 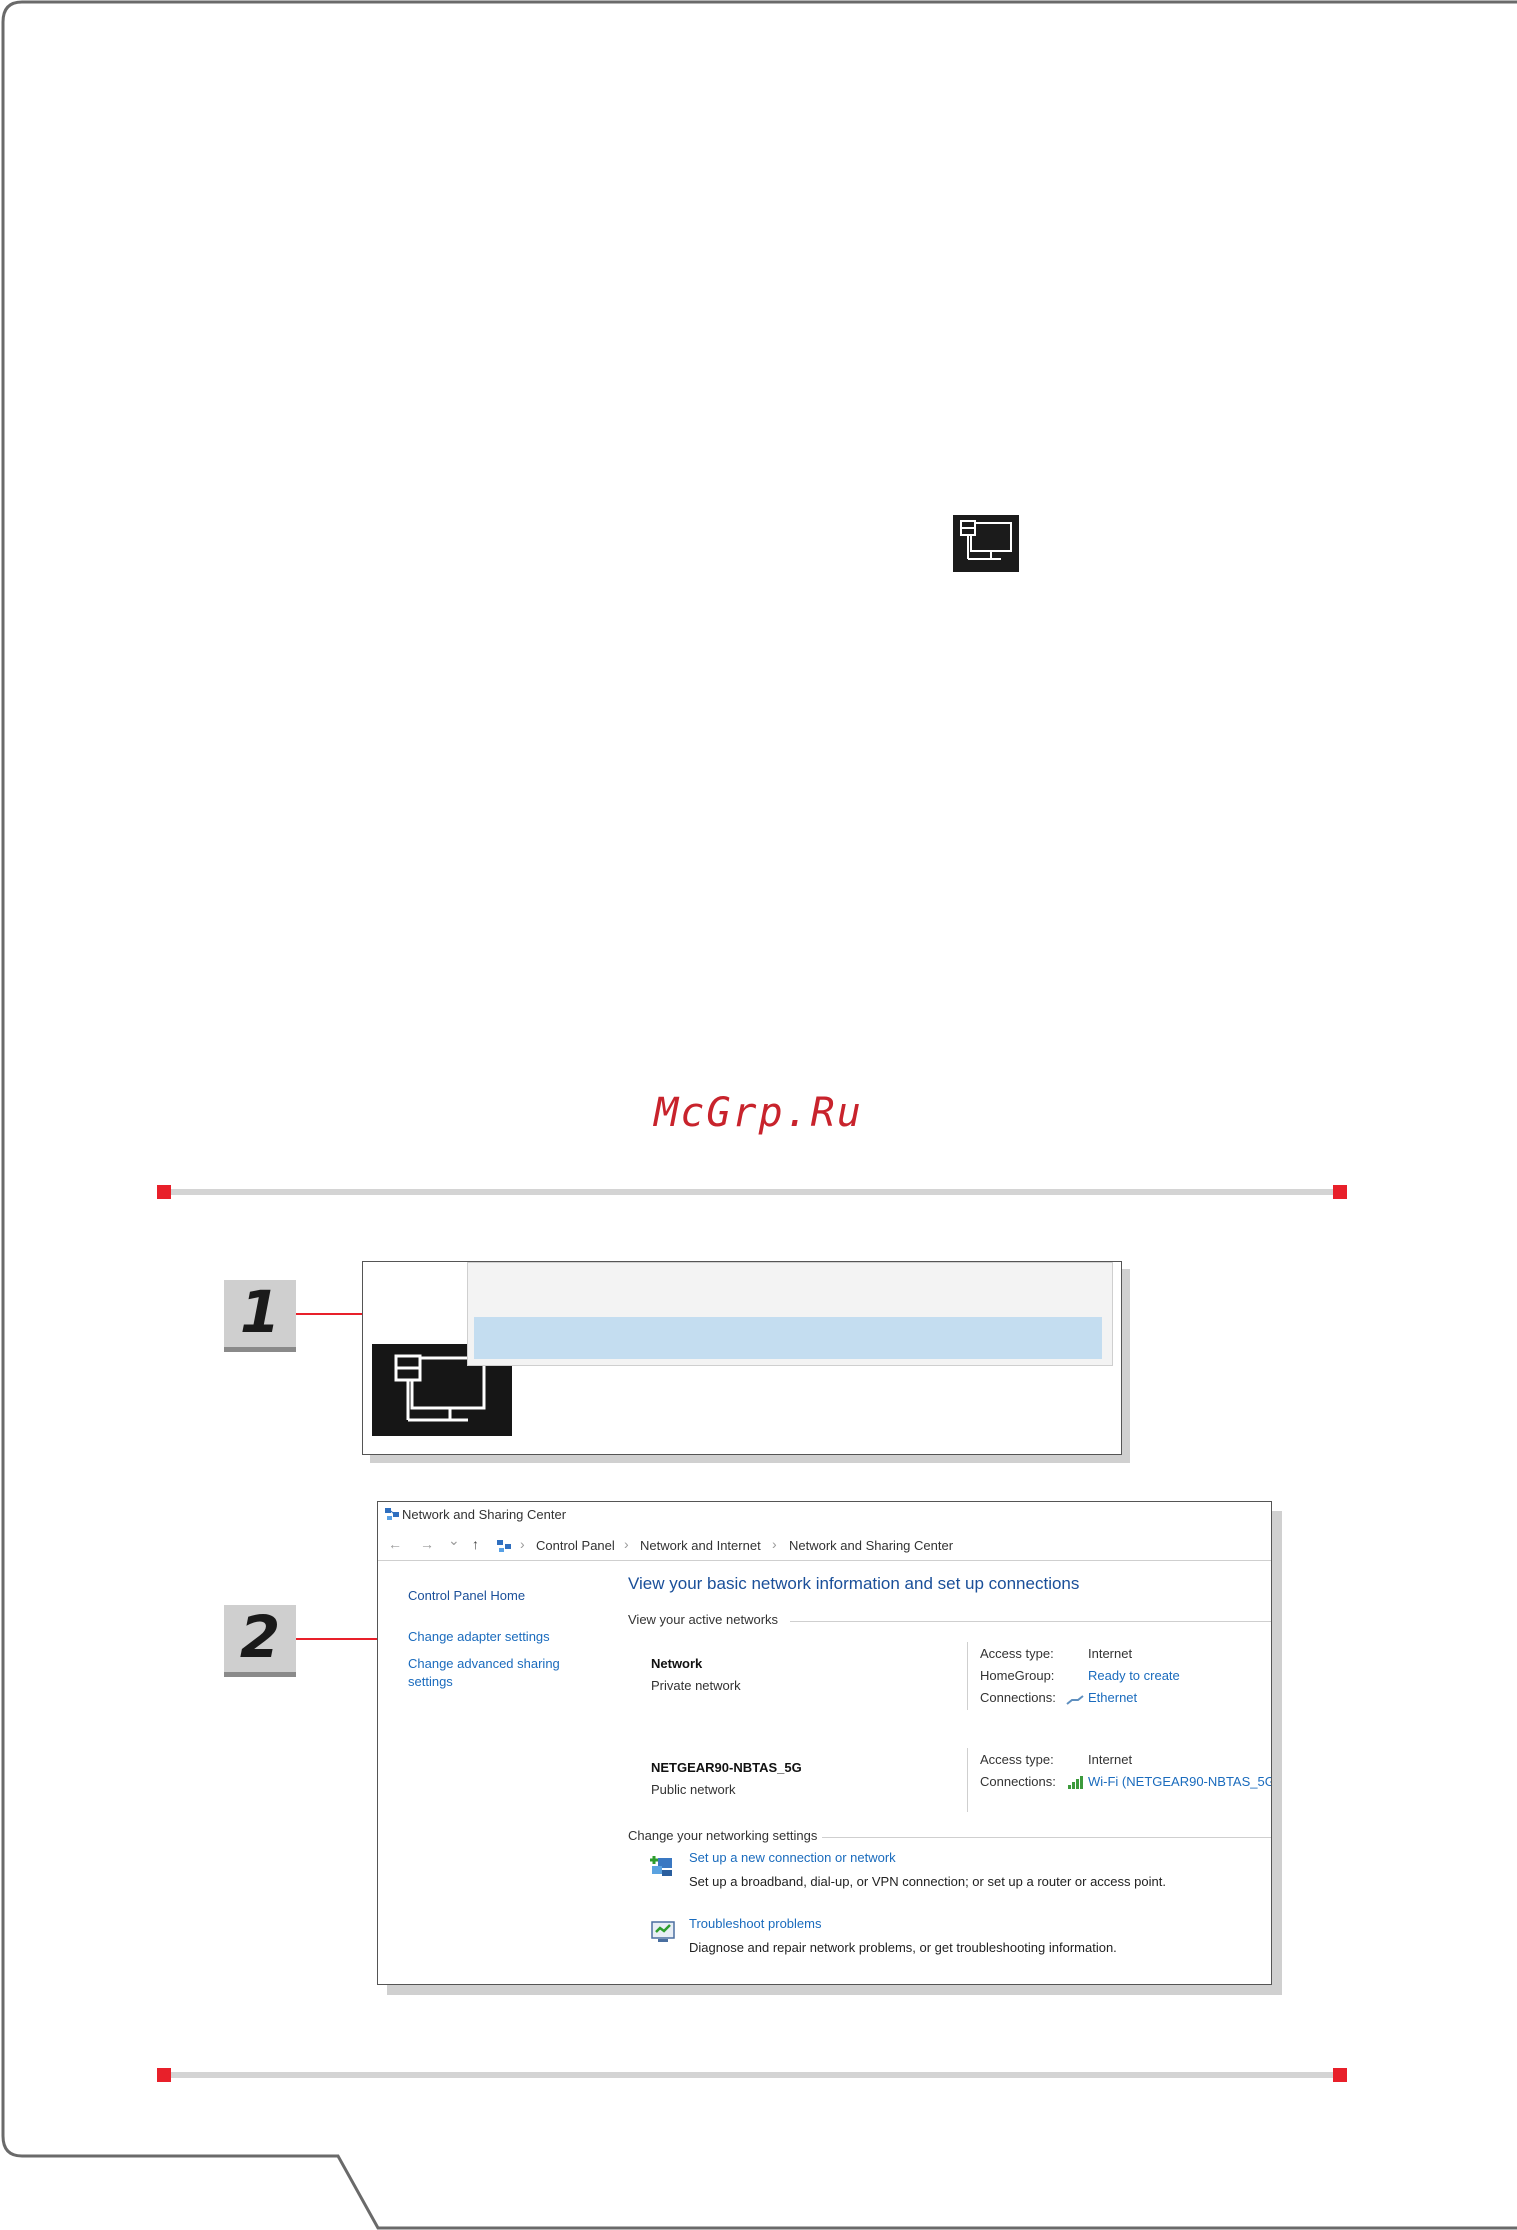 What do you see at coordinates (824, 1560) in the screenshot?
I see `address-bar-divider` at bounding box center [824, 1560].